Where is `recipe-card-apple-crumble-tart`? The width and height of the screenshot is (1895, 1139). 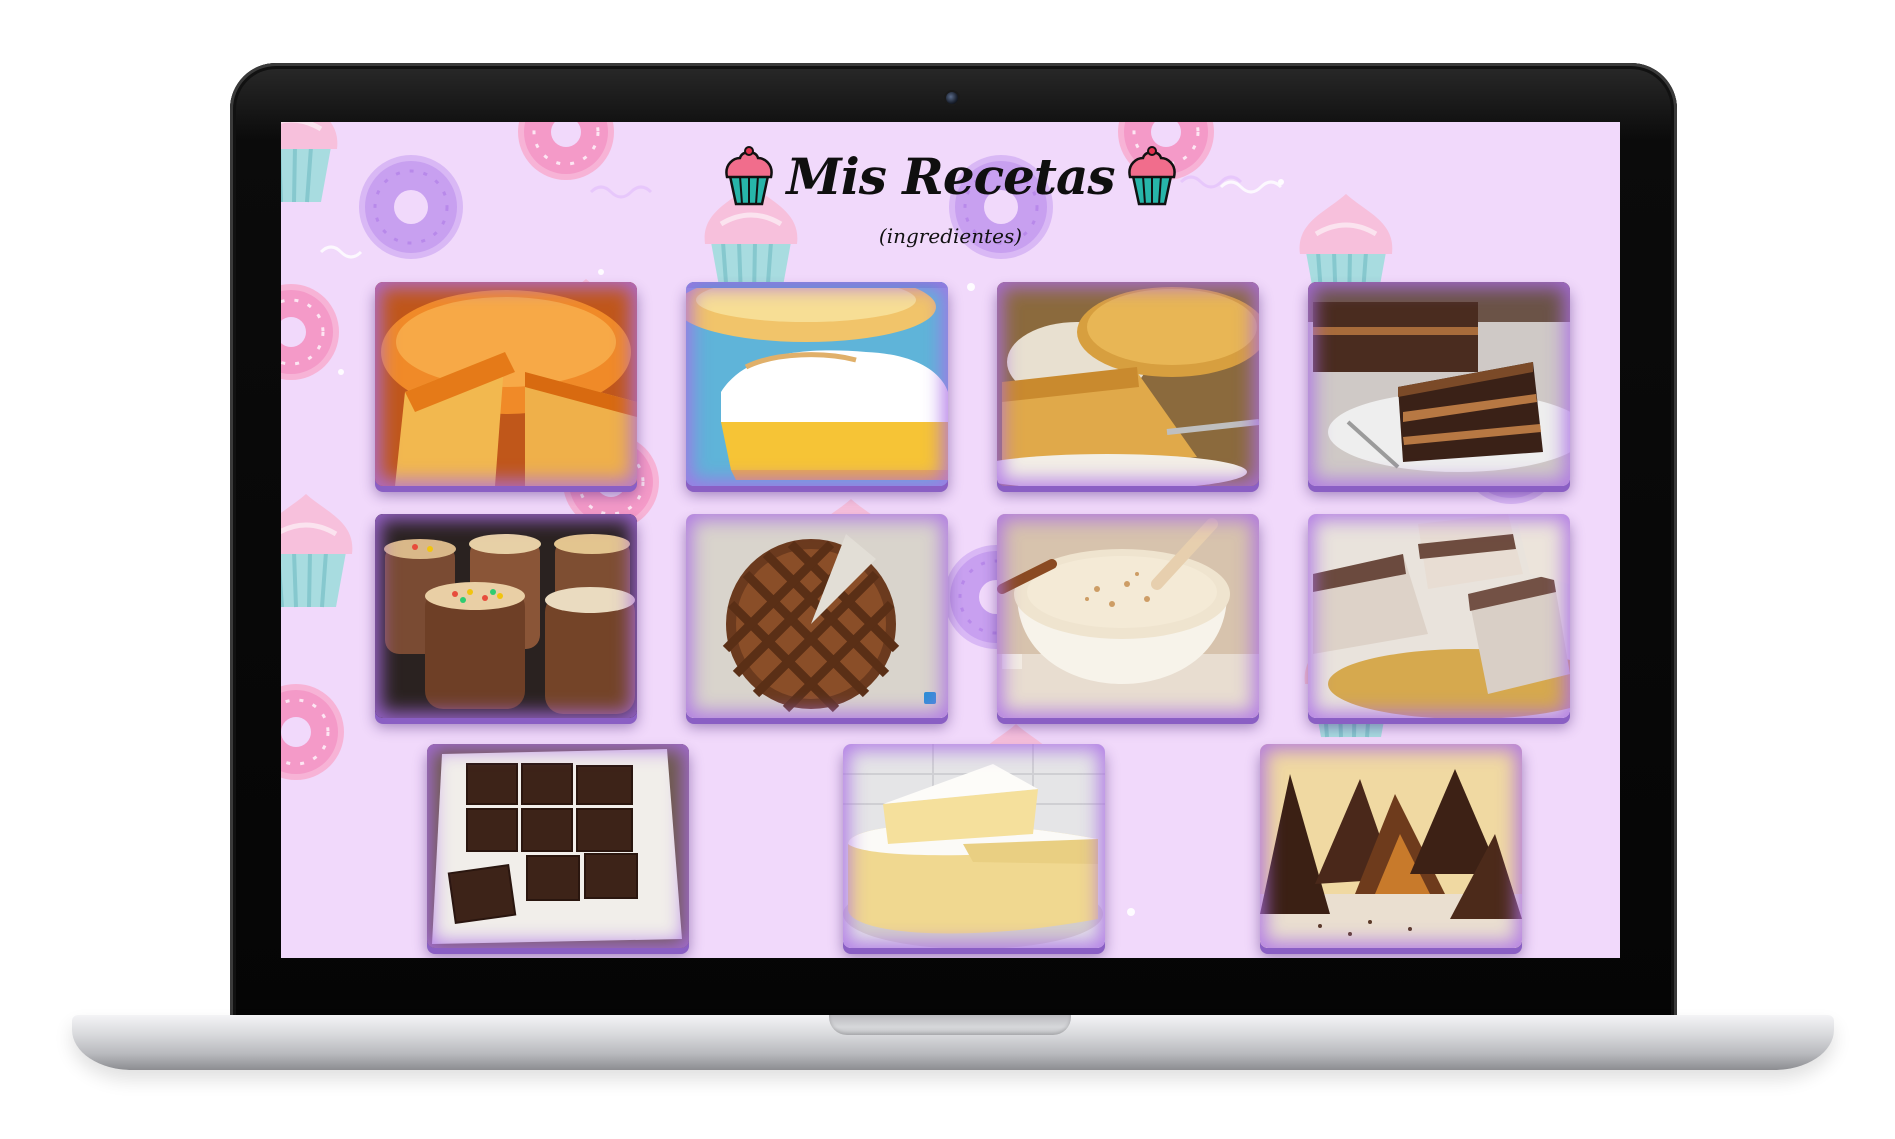
recipe-card-apple-crumble-tart is located at coordinates (1128, 384).